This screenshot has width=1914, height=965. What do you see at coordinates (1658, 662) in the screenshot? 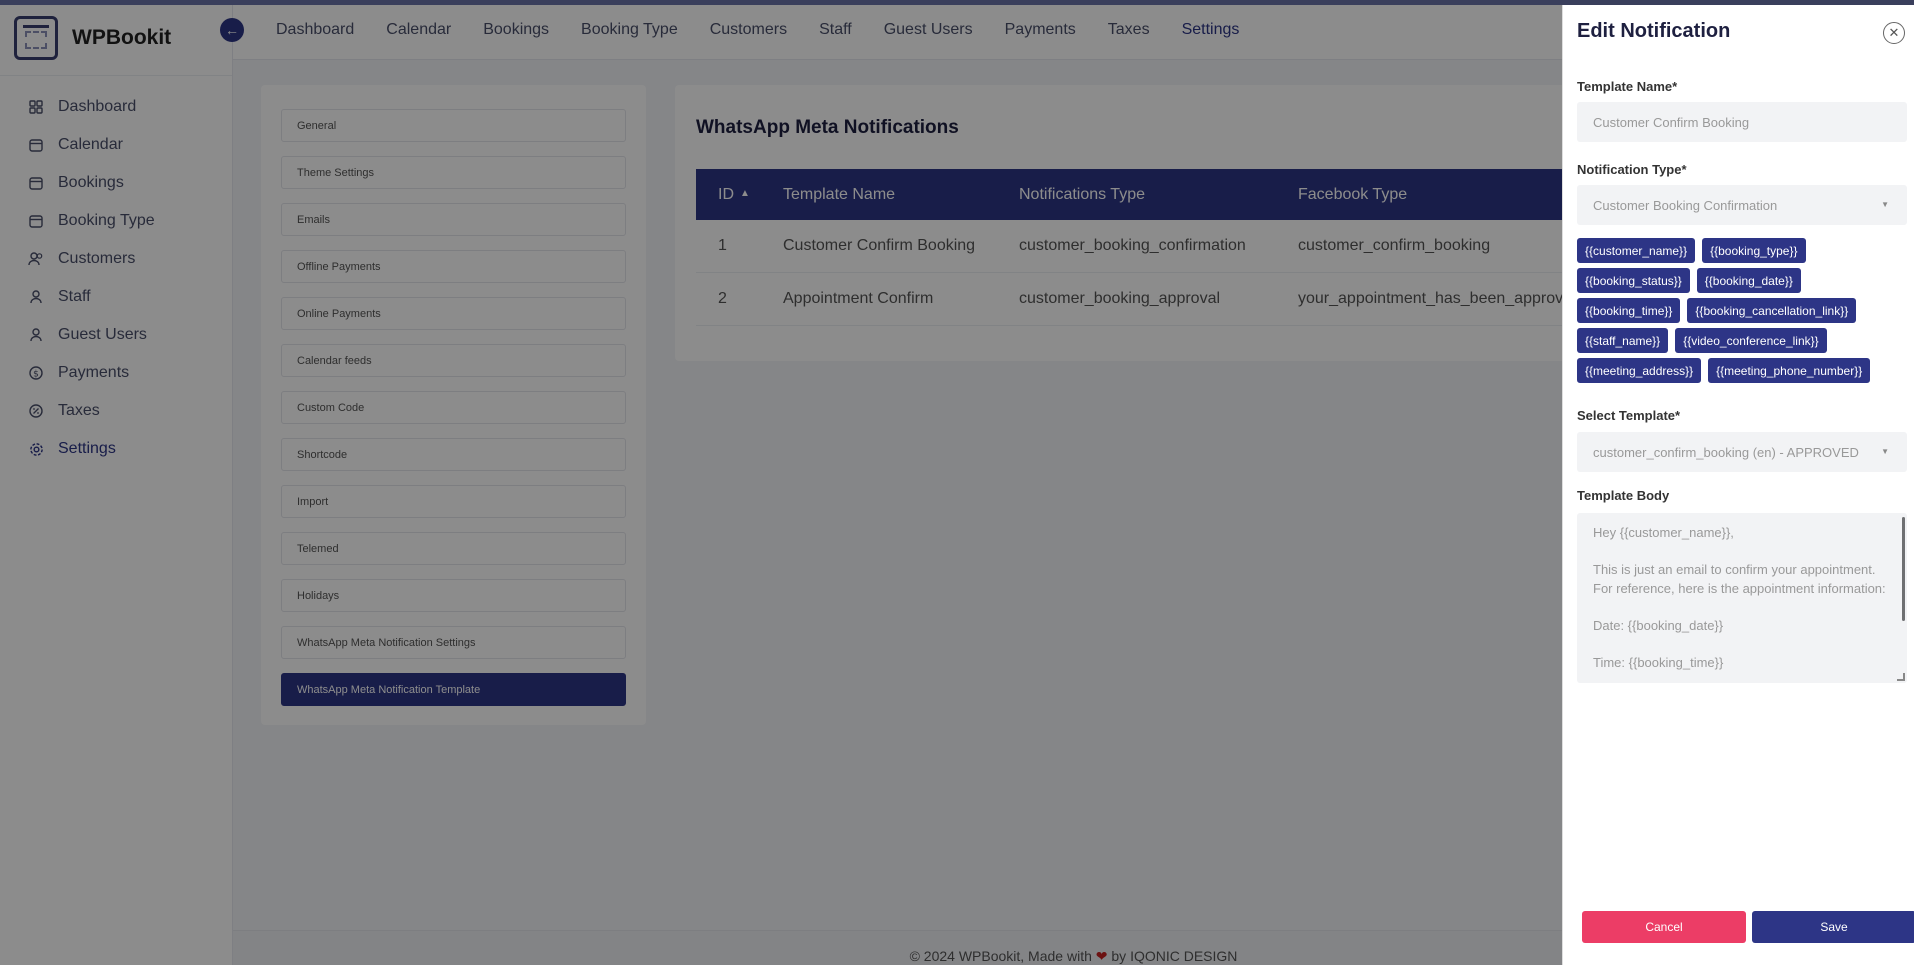
I see `body-line: Time: {{booking_time}}` at bounding box center [1658, 662].